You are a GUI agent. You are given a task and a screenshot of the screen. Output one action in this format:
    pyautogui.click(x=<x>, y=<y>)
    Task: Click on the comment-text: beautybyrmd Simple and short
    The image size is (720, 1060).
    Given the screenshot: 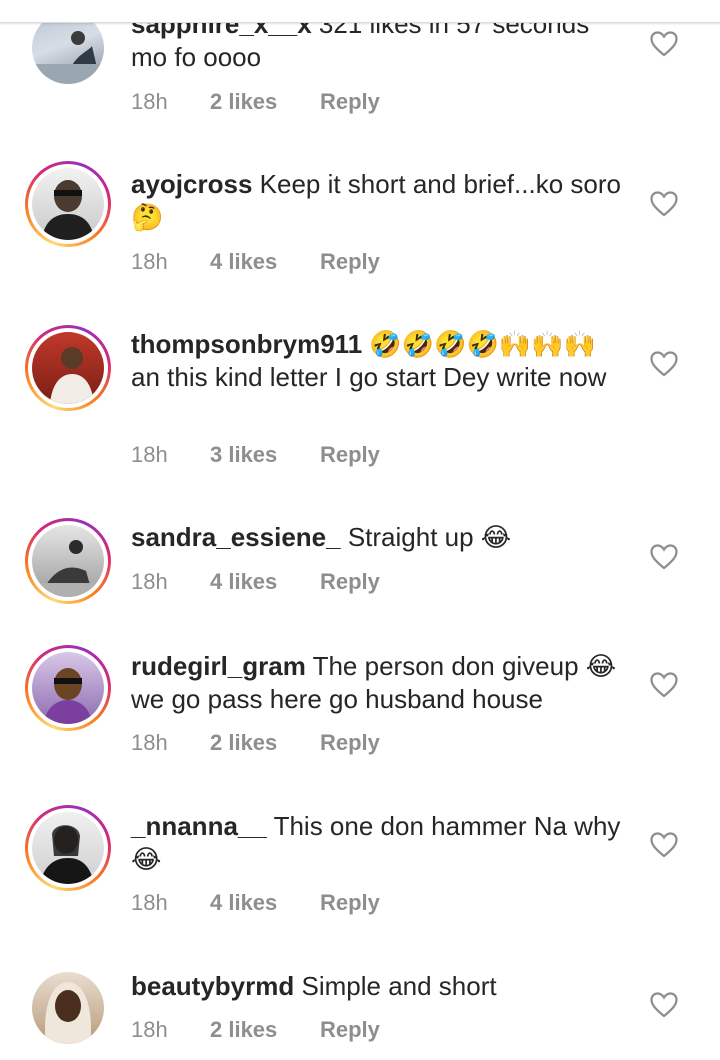 What is the action you would take?
    pyautogui.click(x=381, y=986)
    